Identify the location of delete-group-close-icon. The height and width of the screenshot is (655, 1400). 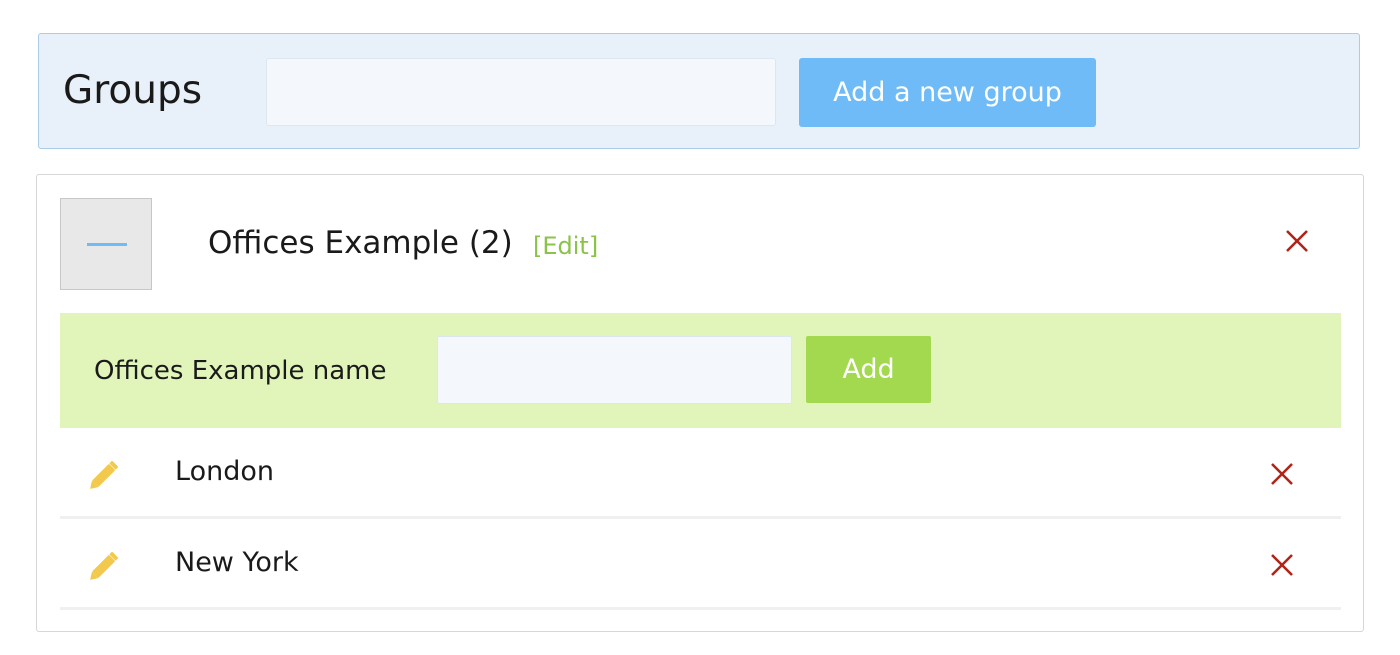
(1297, 241).